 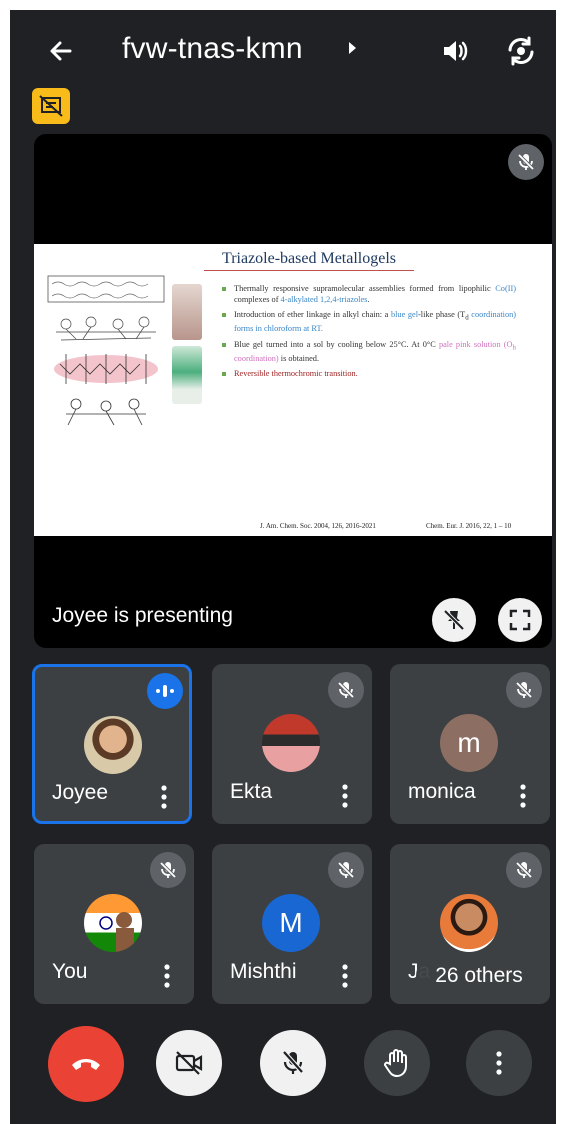 I want to click on vial-photo-green, so click(x=187, y=375).